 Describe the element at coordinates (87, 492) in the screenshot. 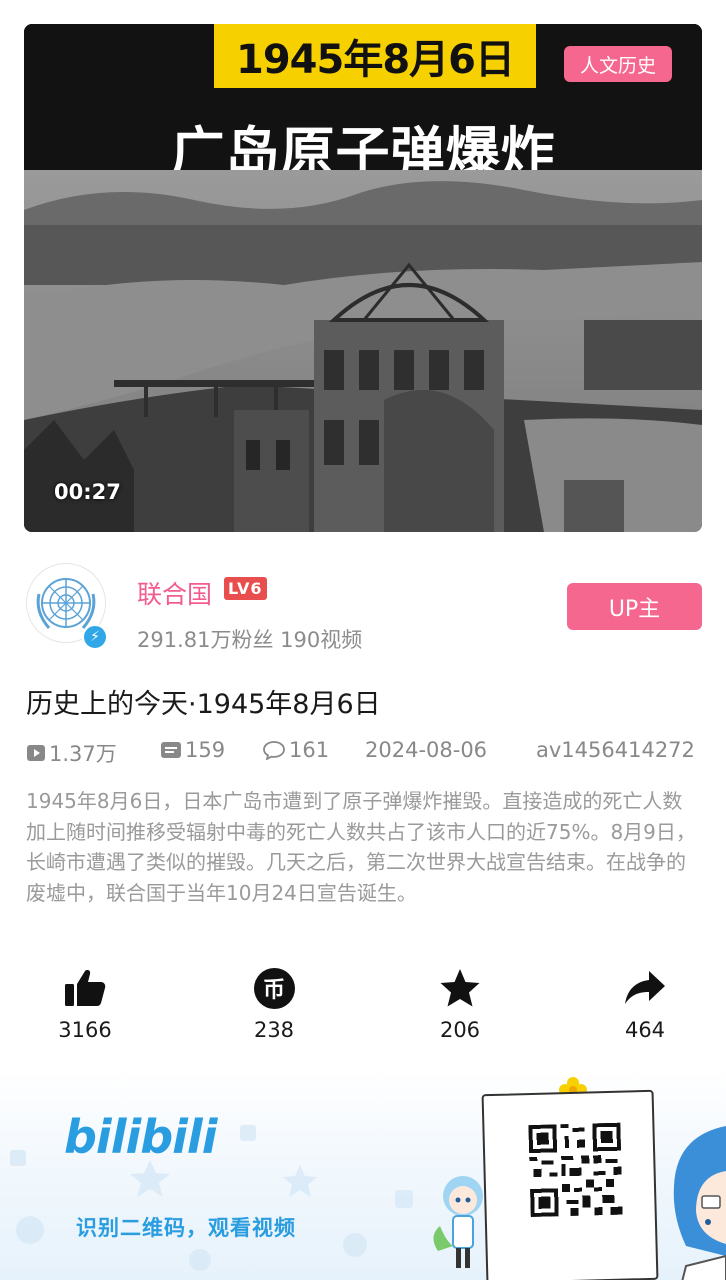

I see `video-duration: 00:27` at that location.